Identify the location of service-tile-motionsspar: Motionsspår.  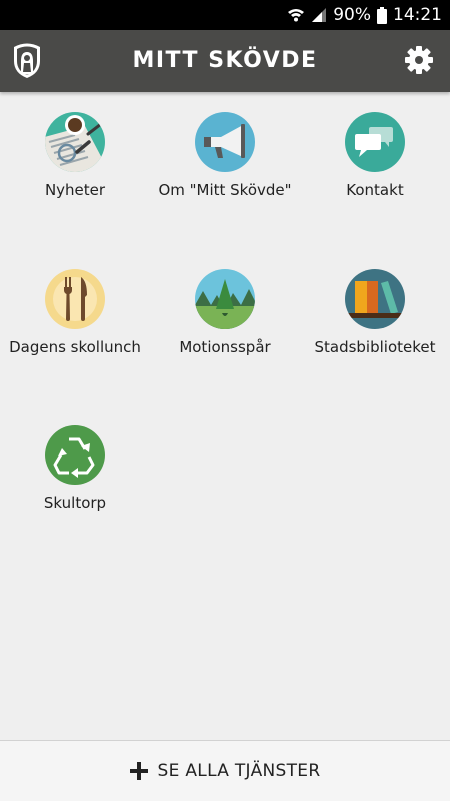
(225, 304).